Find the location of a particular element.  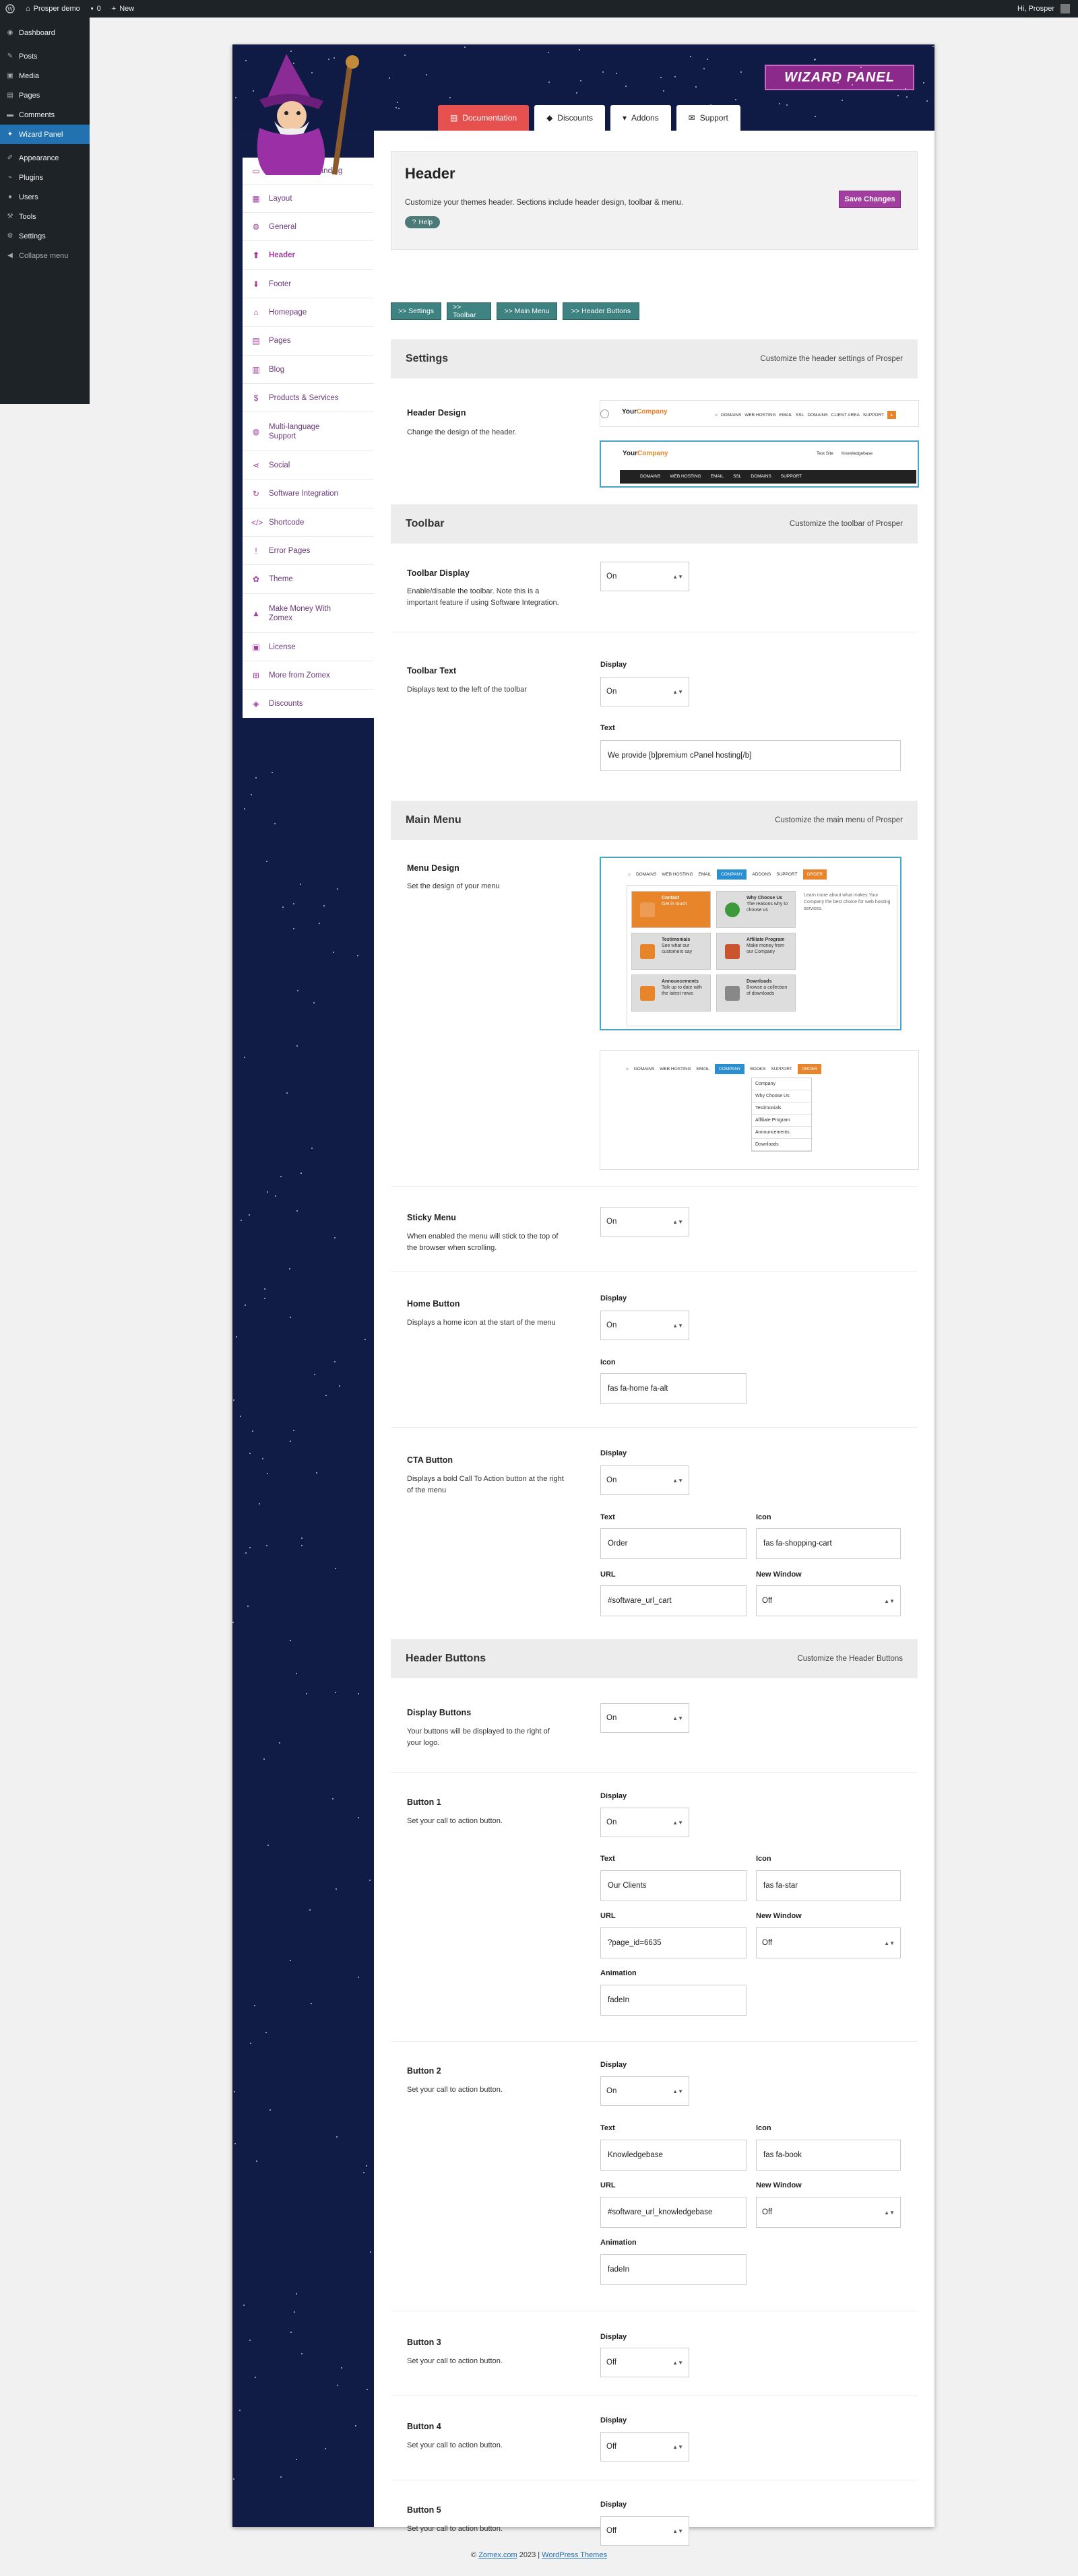

button-2-text-input: Knowledgebase is located at coordinates (673, 2155).